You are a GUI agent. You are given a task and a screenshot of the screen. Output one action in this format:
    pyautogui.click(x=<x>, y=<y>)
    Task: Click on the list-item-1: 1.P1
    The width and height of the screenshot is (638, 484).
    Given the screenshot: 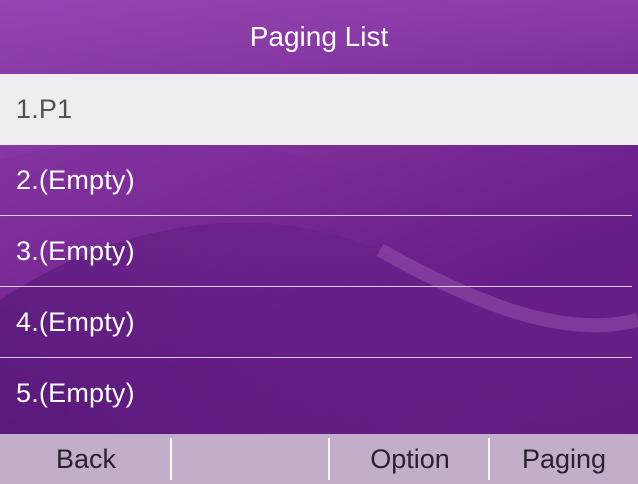 What is the action you would take?
    pyautogui.click(x=319, y=109)
    